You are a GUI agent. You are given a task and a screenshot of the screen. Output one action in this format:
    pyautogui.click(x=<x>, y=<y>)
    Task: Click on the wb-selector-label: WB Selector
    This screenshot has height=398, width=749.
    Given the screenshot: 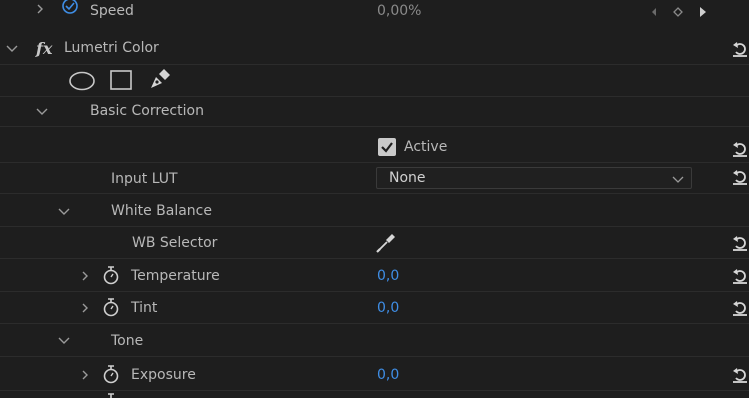 What is the action you would take?
    pyautogui.click(x=175, y=243)
    